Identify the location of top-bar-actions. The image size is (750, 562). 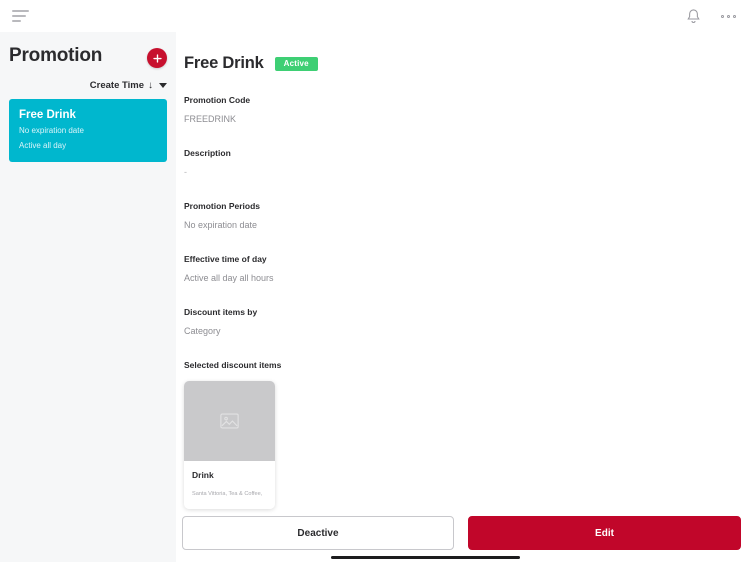
(711, 16).